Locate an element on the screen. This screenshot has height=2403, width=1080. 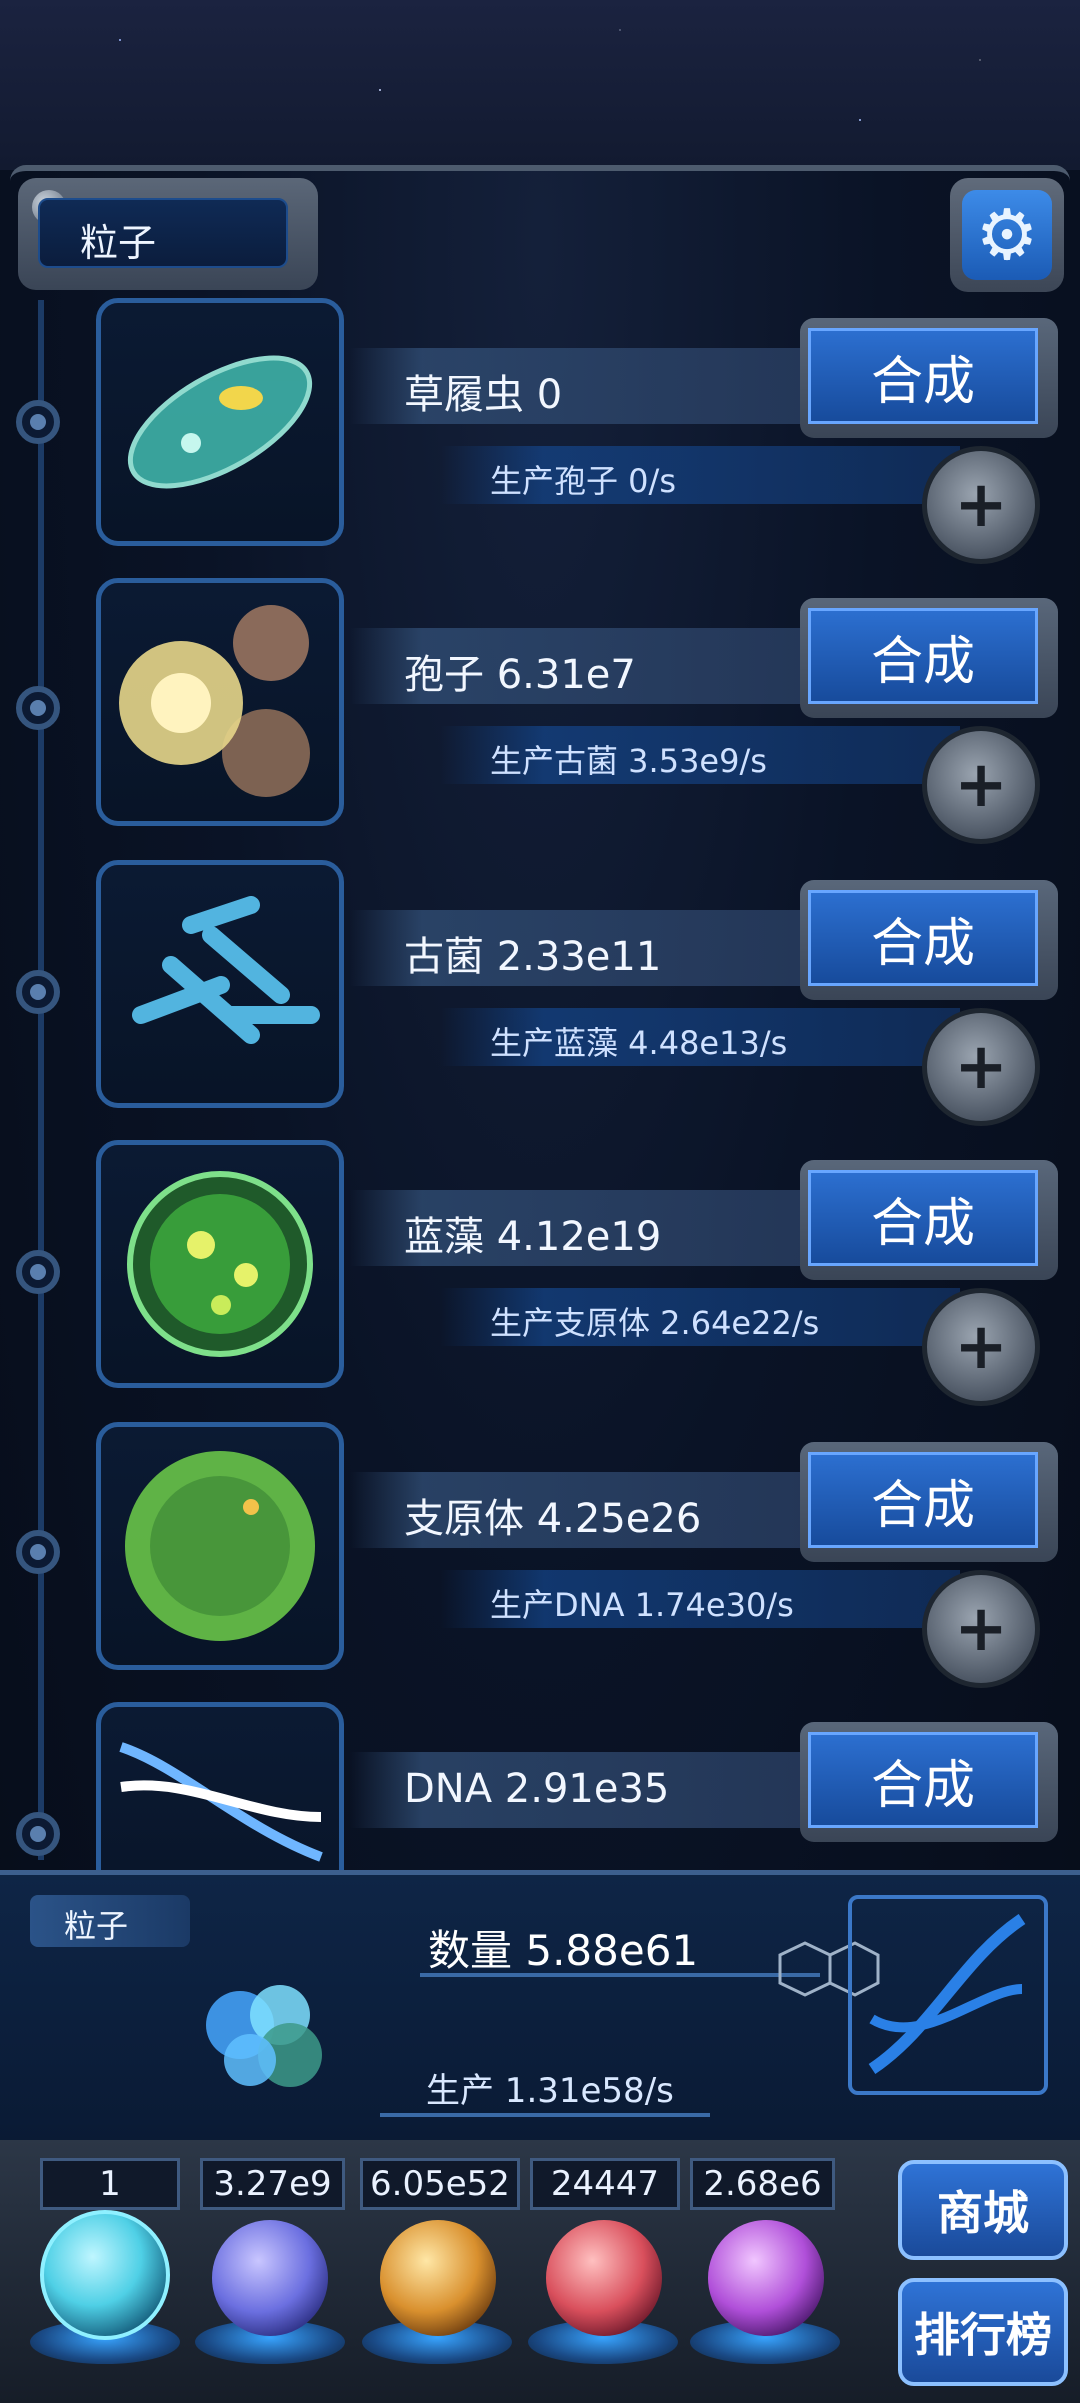
unit-name: 草履虫 0 is located at coordinates (483, 395).